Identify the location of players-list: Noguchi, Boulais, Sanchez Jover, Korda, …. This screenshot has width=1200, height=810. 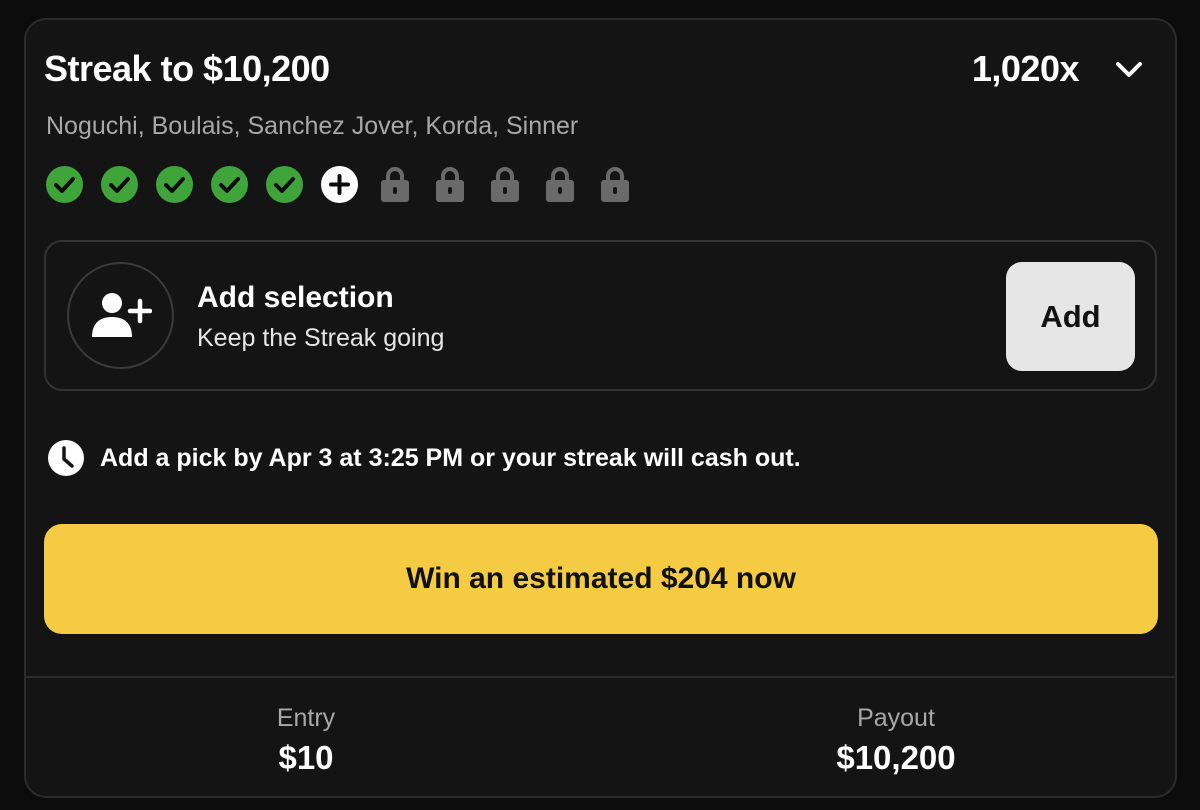
(312, 126).